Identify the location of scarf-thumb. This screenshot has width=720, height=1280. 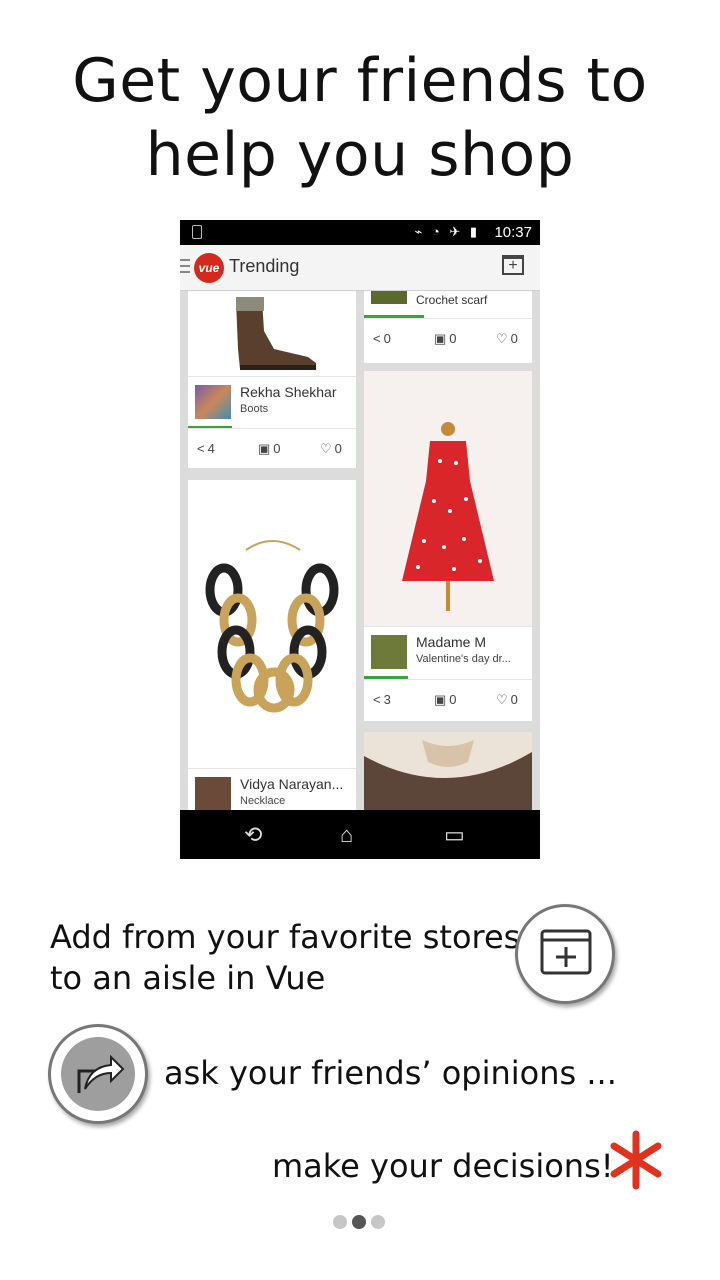
(389, 297).